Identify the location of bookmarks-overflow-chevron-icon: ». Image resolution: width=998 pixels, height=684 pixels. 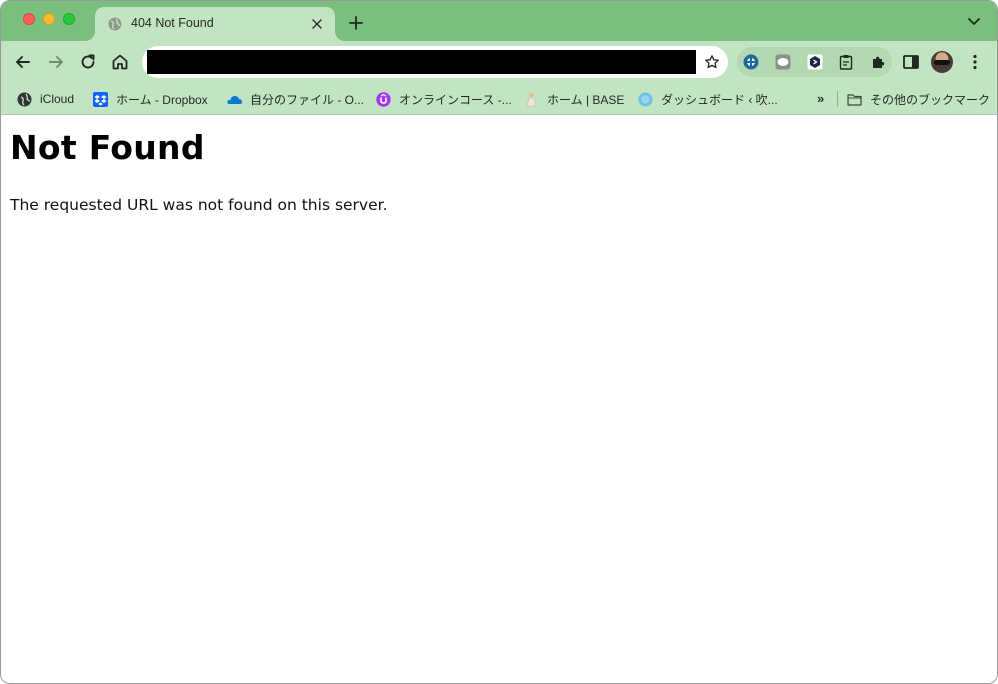
(820, 98).